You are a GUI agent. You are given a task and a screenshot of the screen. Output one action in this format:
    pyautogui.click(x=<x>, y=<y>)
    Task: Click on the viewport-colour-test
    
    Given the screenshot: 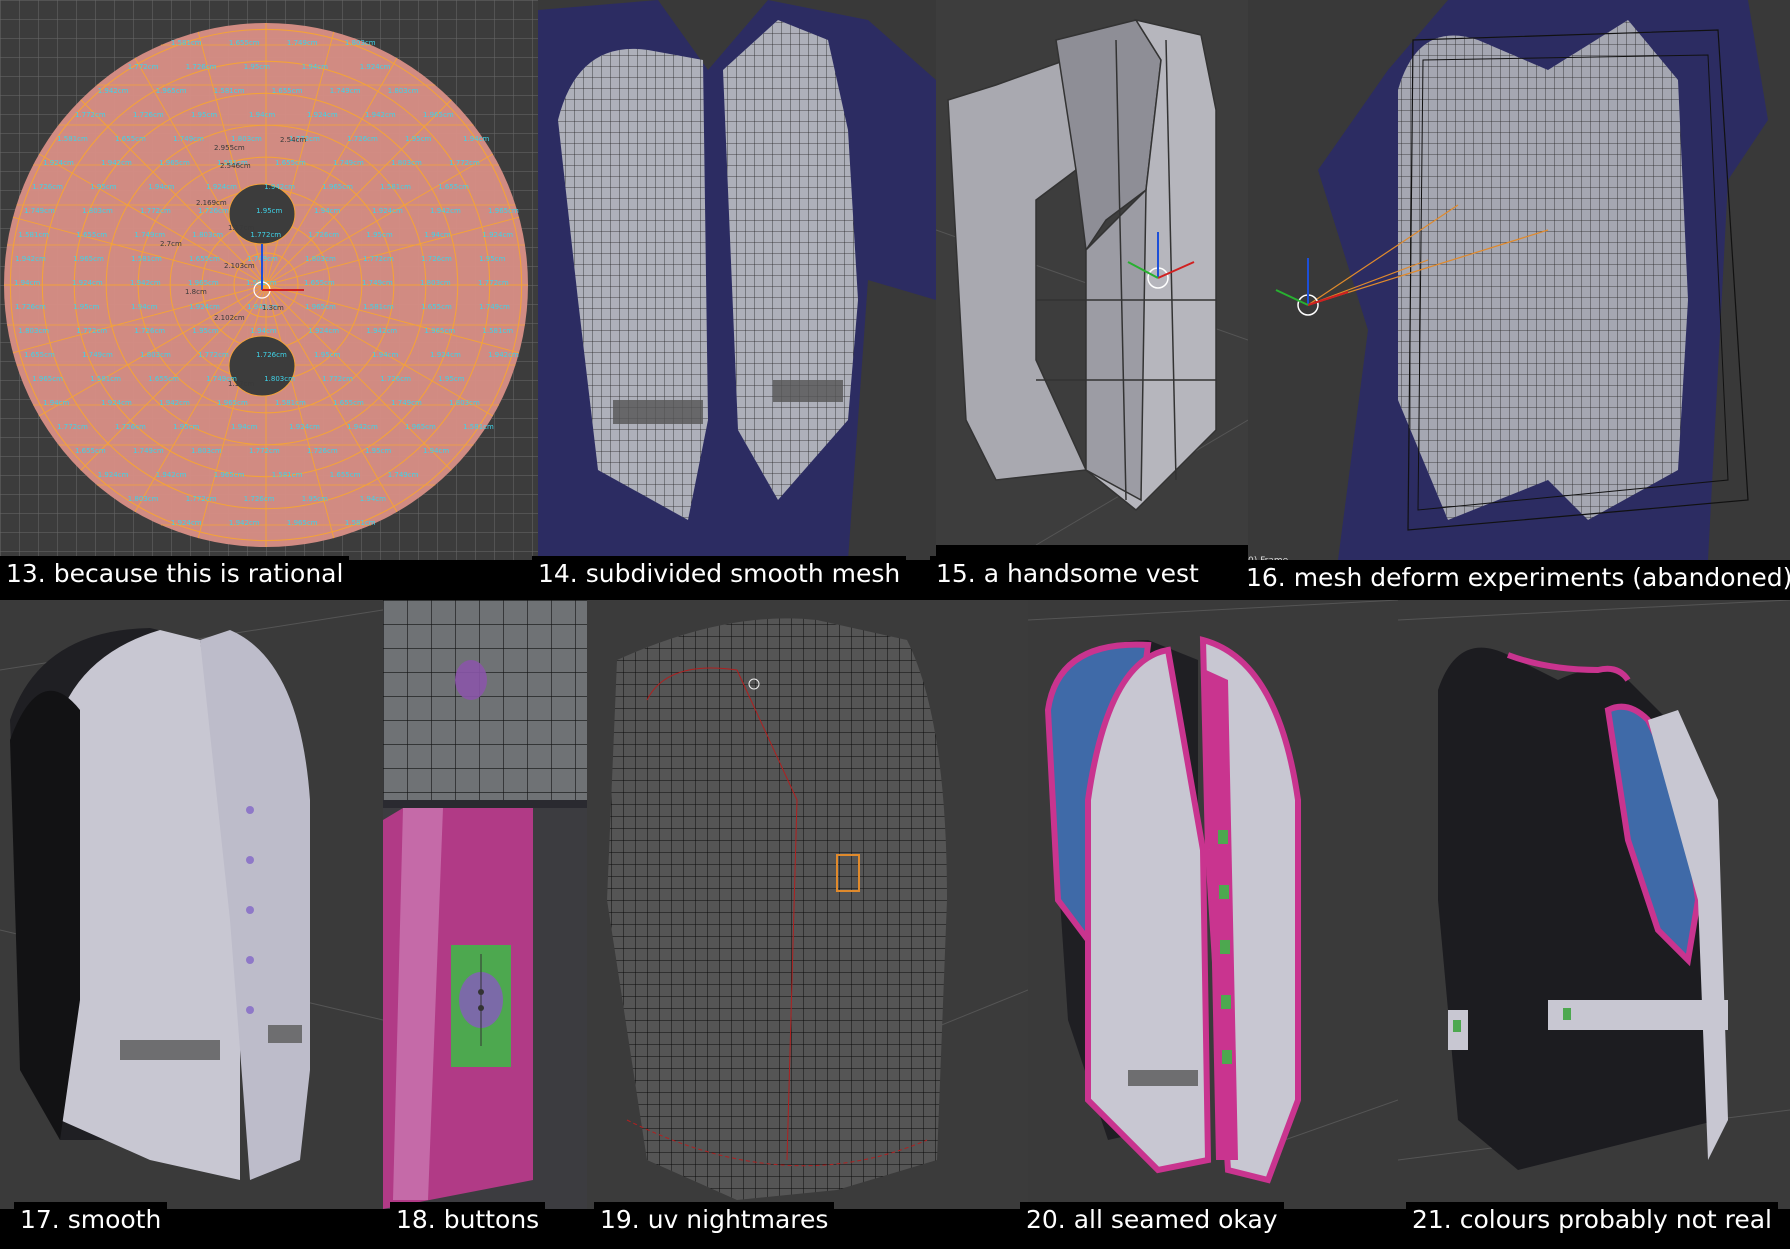 What is the action you would take?
    pyautogui.click(x=1594, y=904)
    